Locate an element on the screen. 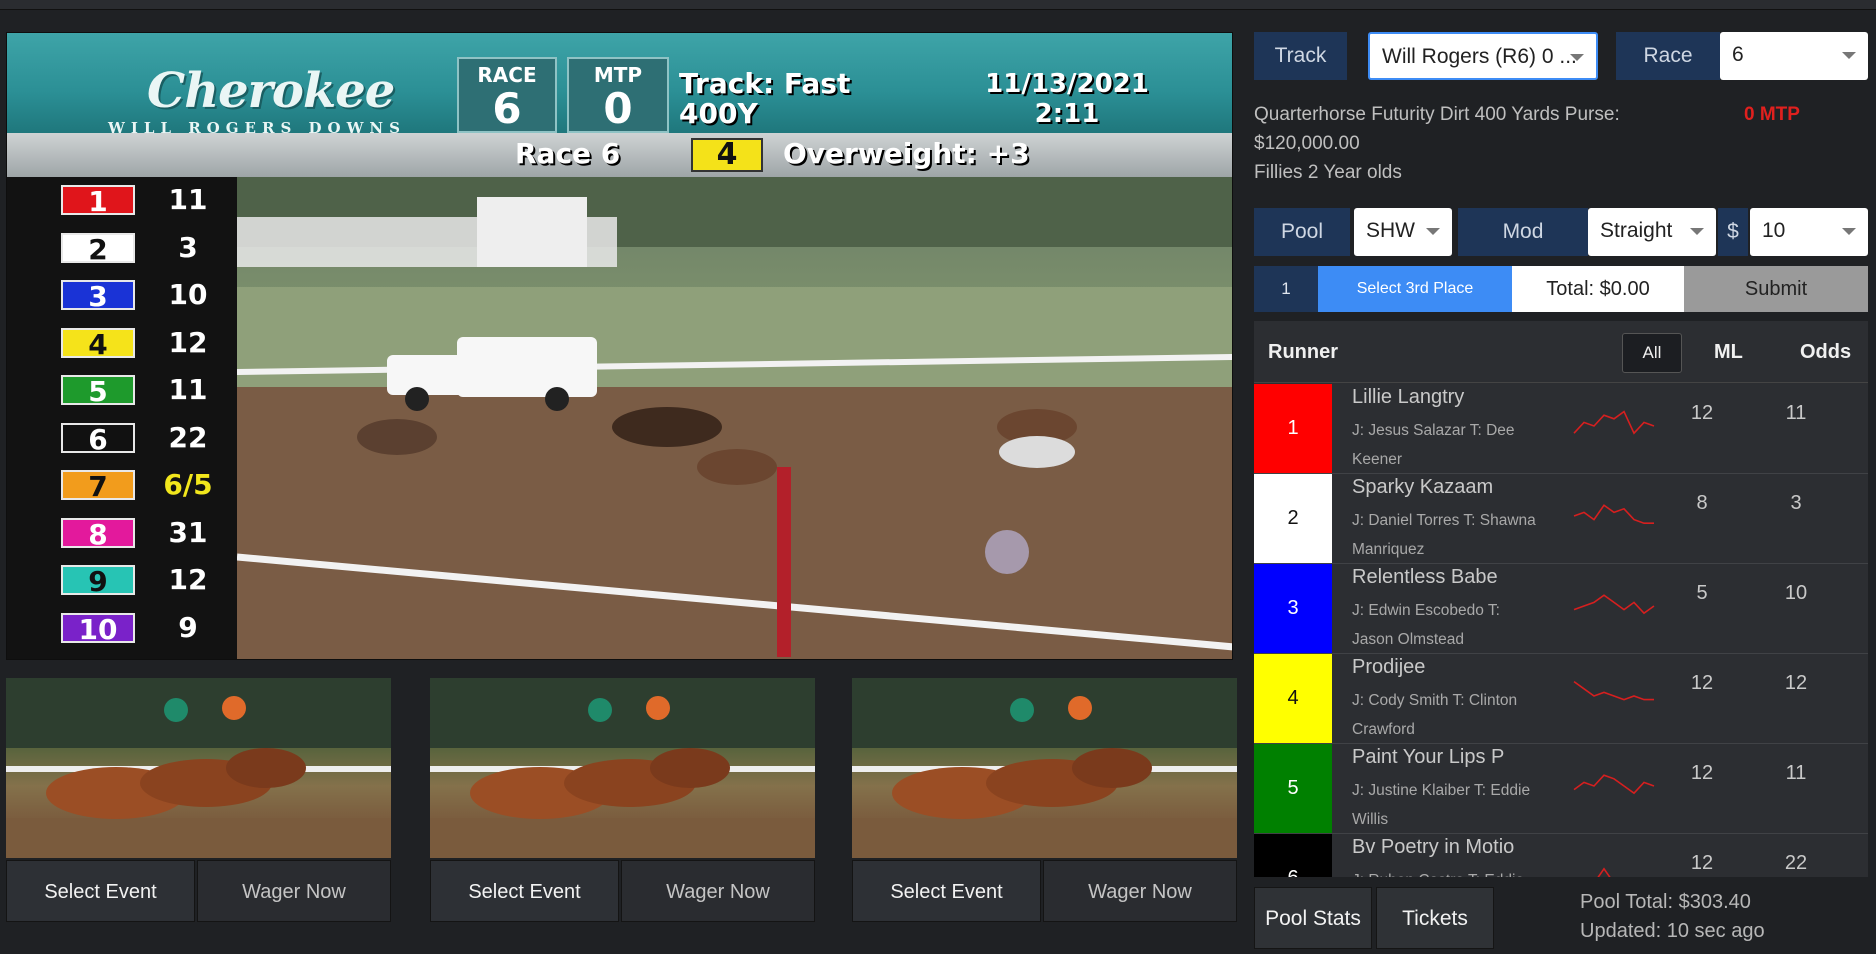  odds-board-odds: 11 is located at coordinates (188, 389).